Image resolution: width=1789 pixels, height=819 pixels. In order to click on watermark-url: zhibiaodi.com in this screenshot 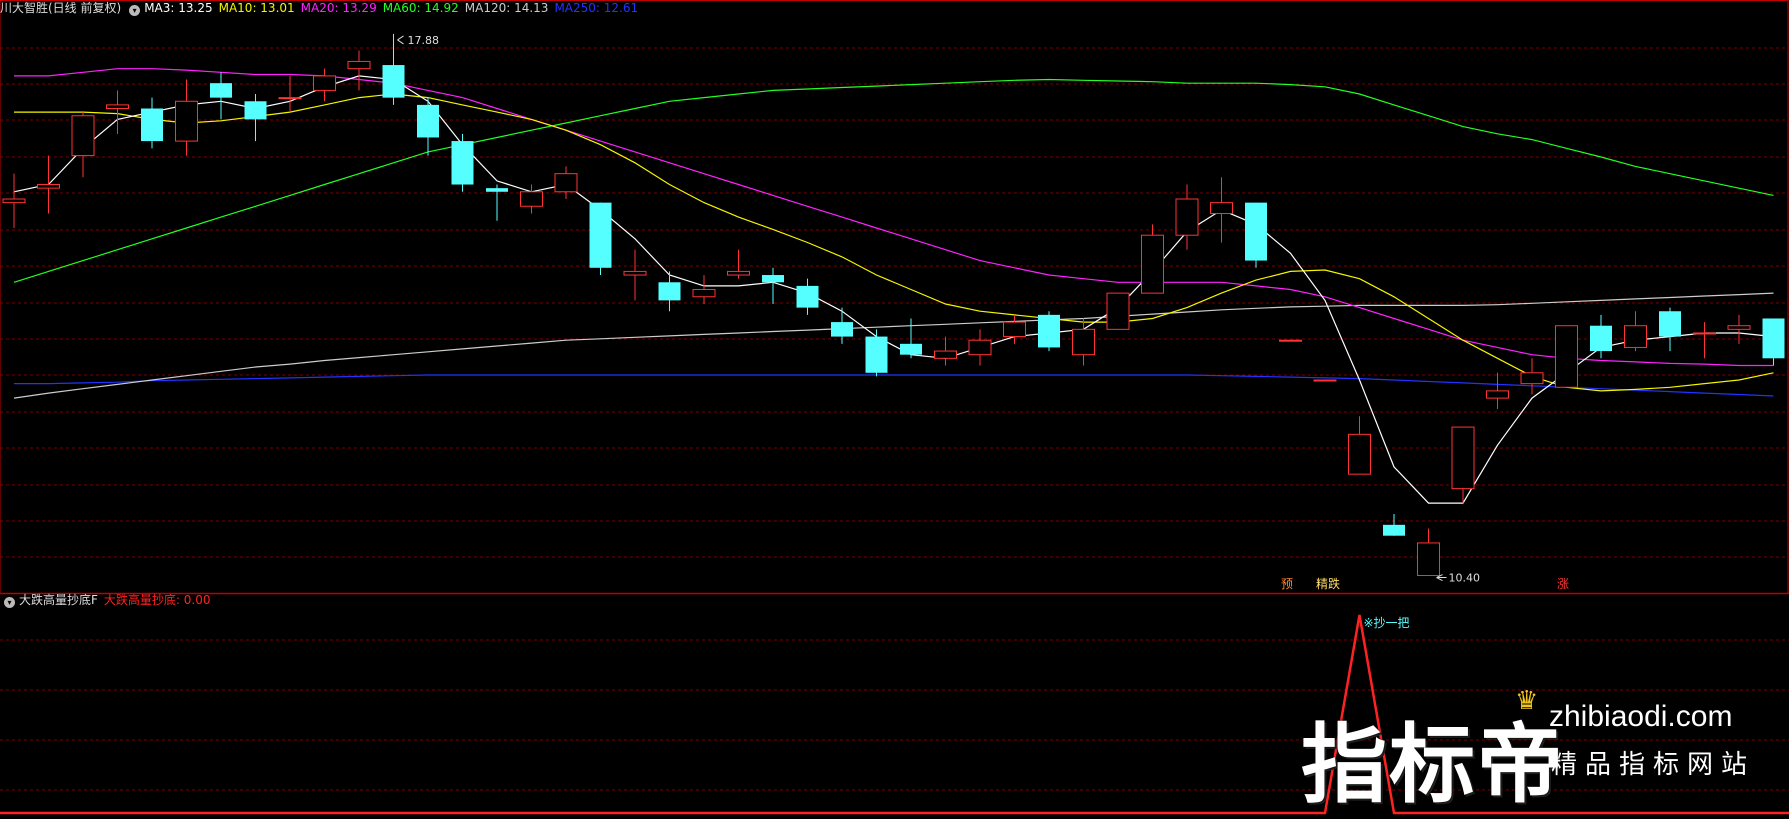, I will do `click(1641, 716)`.